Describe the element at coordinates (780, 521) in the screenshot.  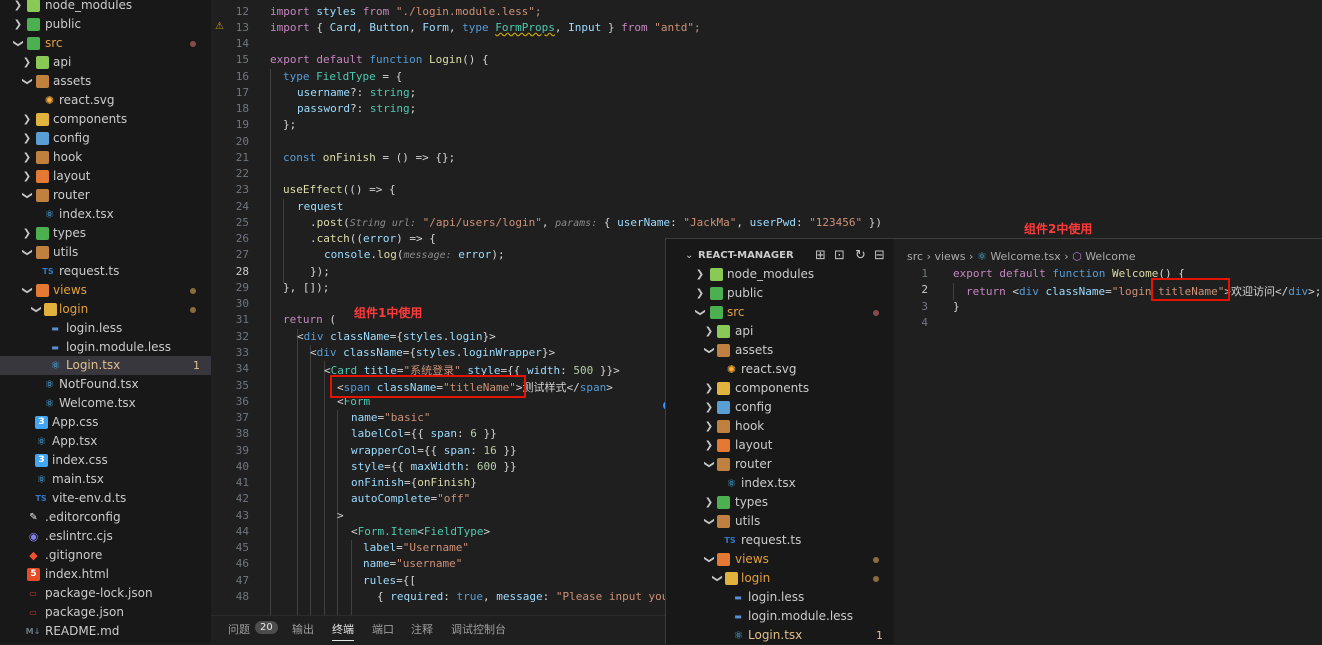
I see `overlay-item-utils: ❯ utils` at that location.